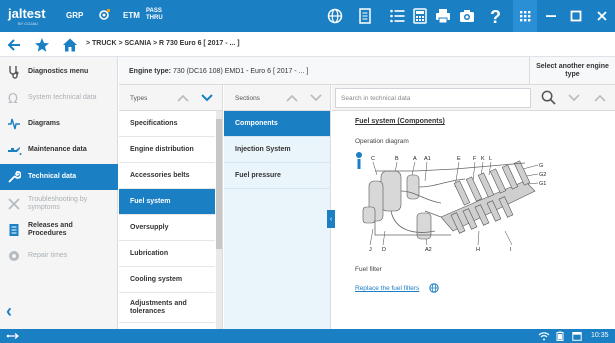 This screenshot has height=343, width=615. I want to click on usb-icon, so click(12, 336).